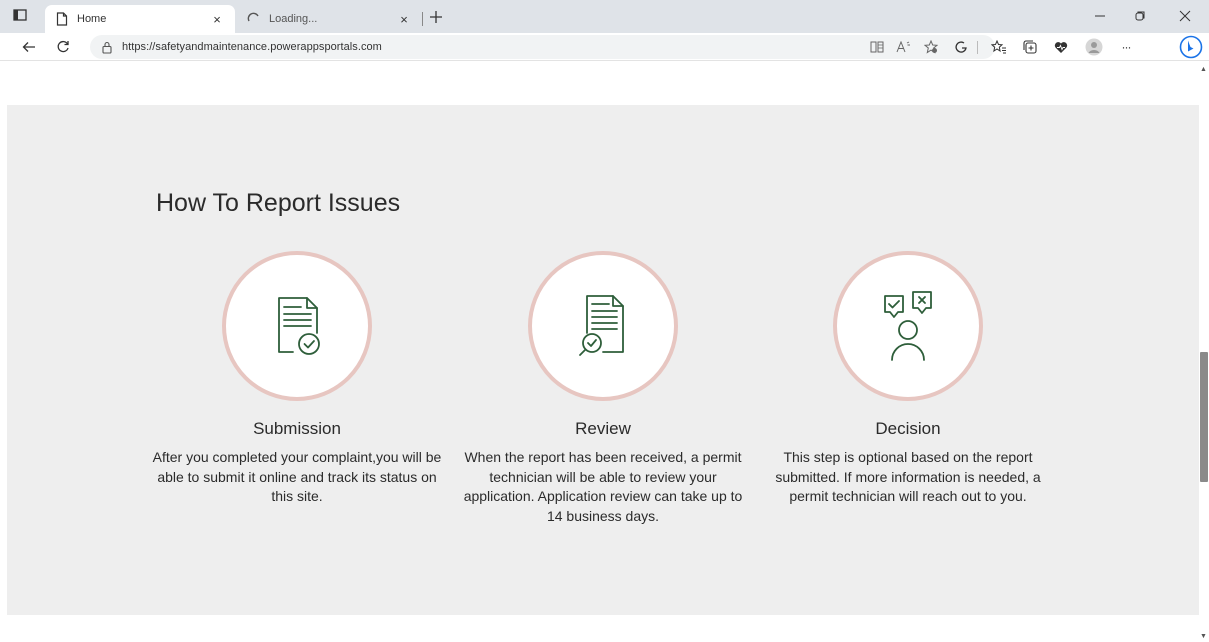  Describe the element at coordinates (1126, 47) in the screenshot. I see `more-icon: ···` at that location.